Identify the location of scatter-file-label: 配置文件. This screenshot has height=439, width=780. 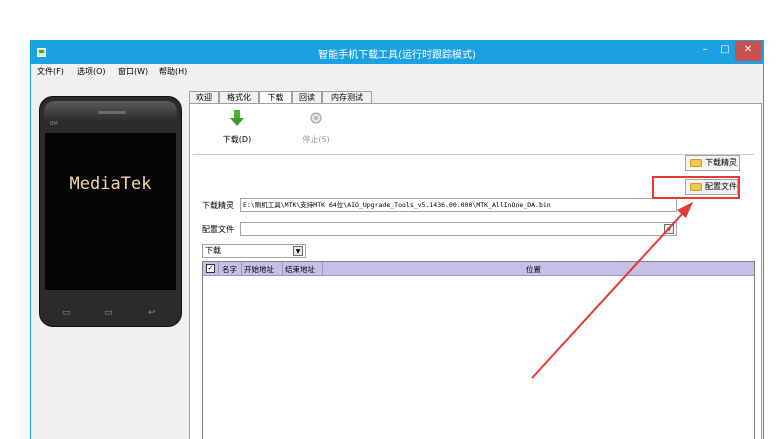
(218, 229).